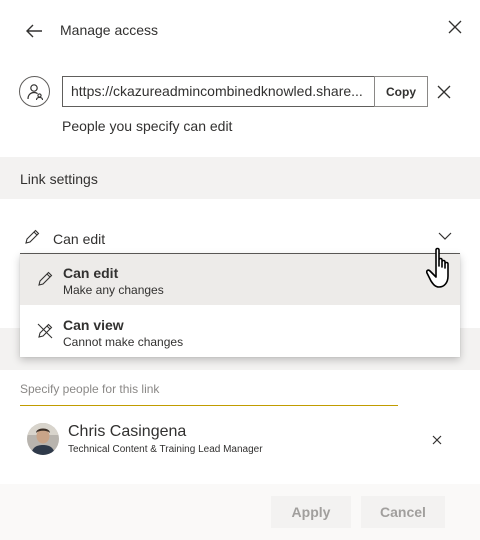  I want to click on apply-button: Apply, so click(311, 512).